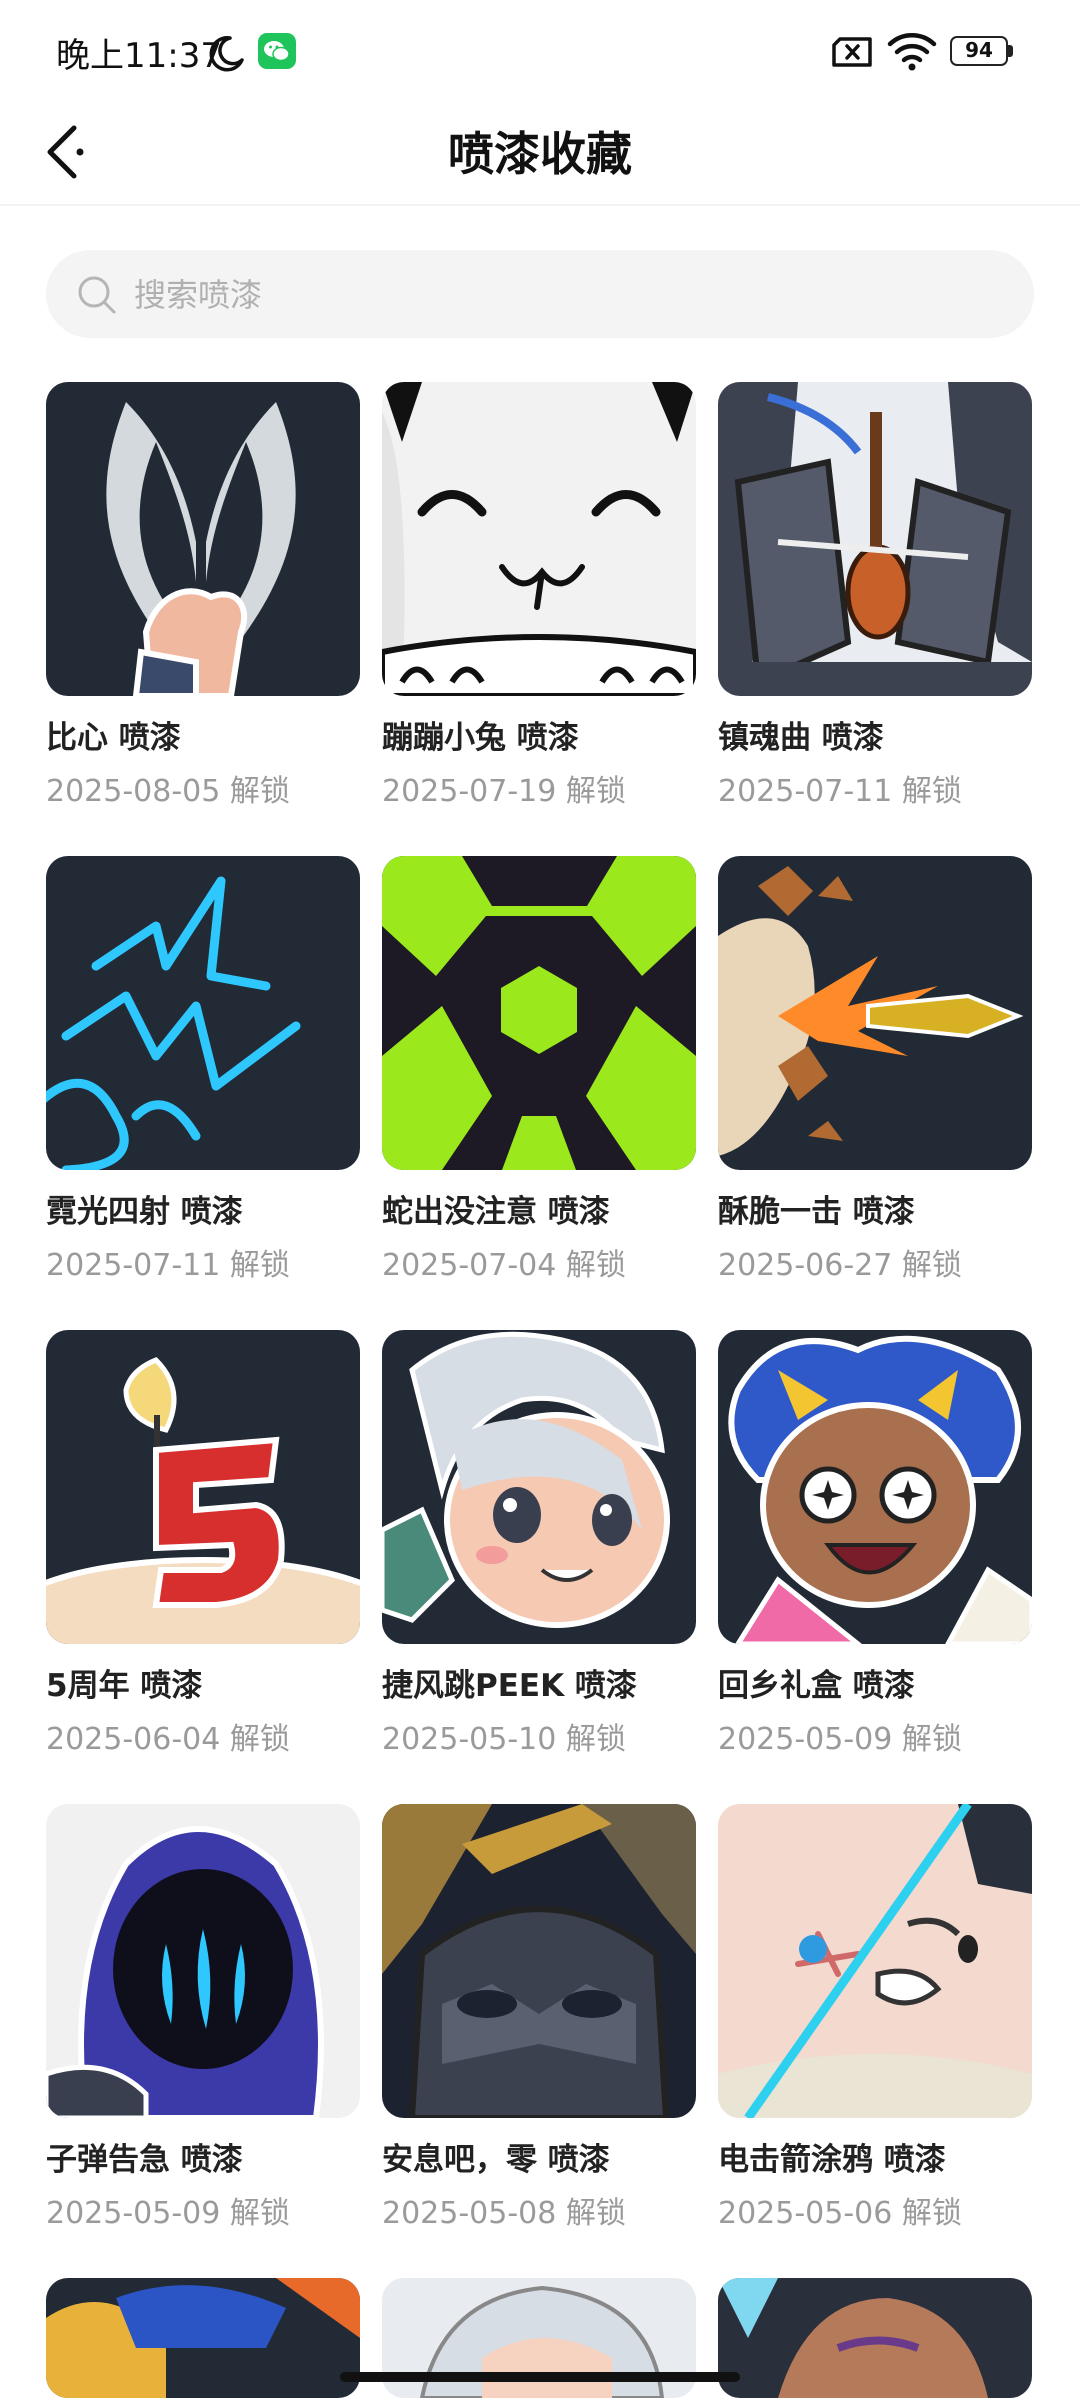 The image size is (1080, 2400). I want to click on spray-date: 2025-05-10 解锁, so click(504, 1739).